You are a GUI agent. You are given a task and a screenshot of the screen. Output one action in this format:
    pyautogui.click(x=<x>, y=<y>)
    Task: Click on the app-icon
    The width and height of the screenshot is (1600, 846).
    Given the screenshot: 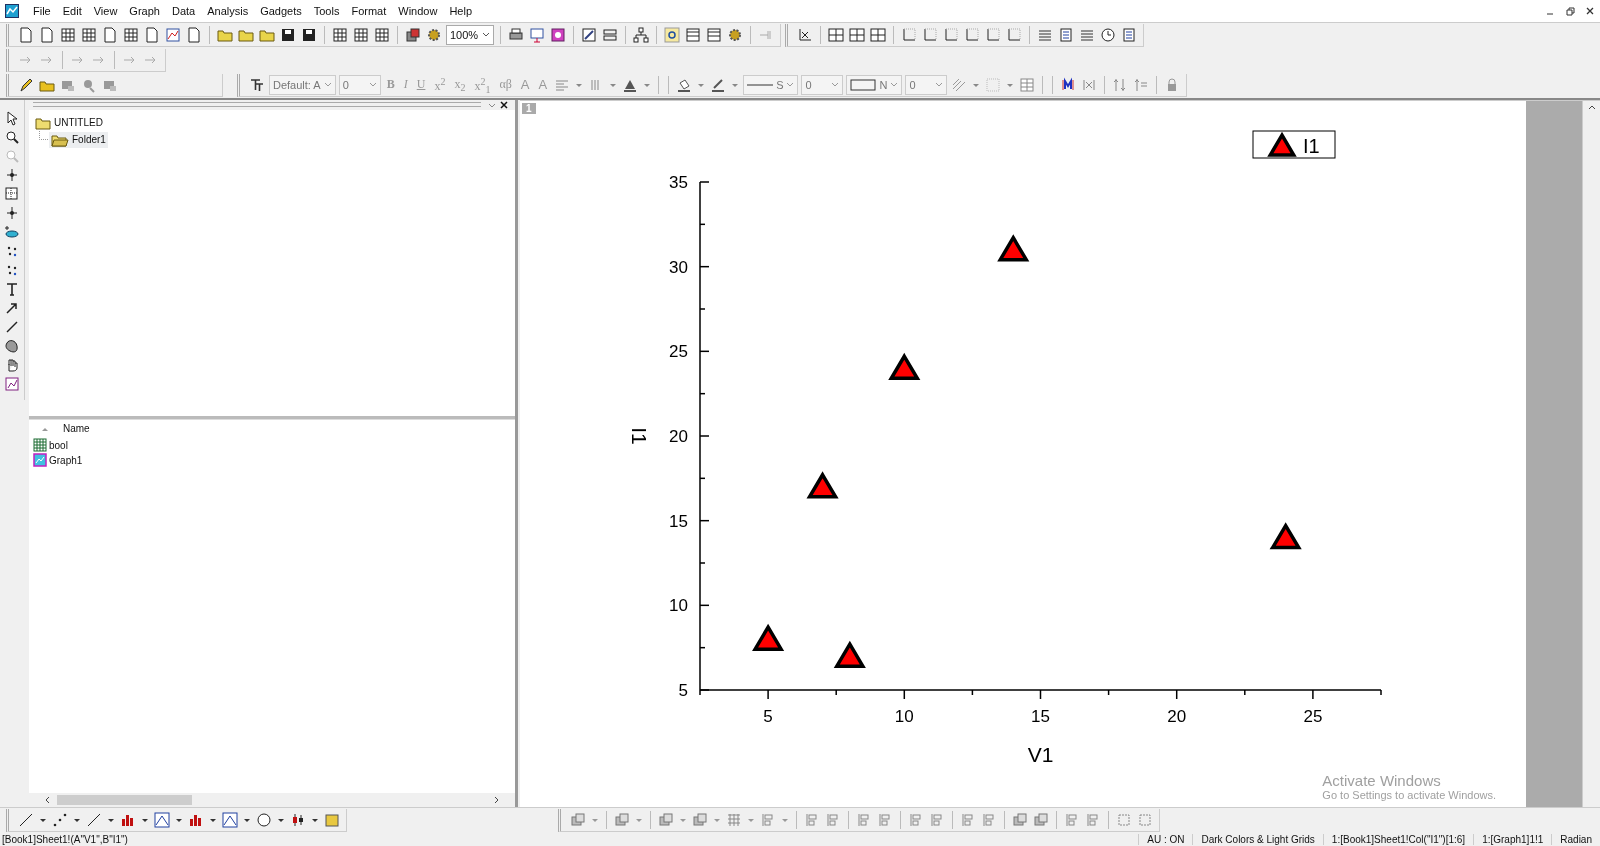 What is the action you would take?
    pyautogui.click(x=12, y=10)
    